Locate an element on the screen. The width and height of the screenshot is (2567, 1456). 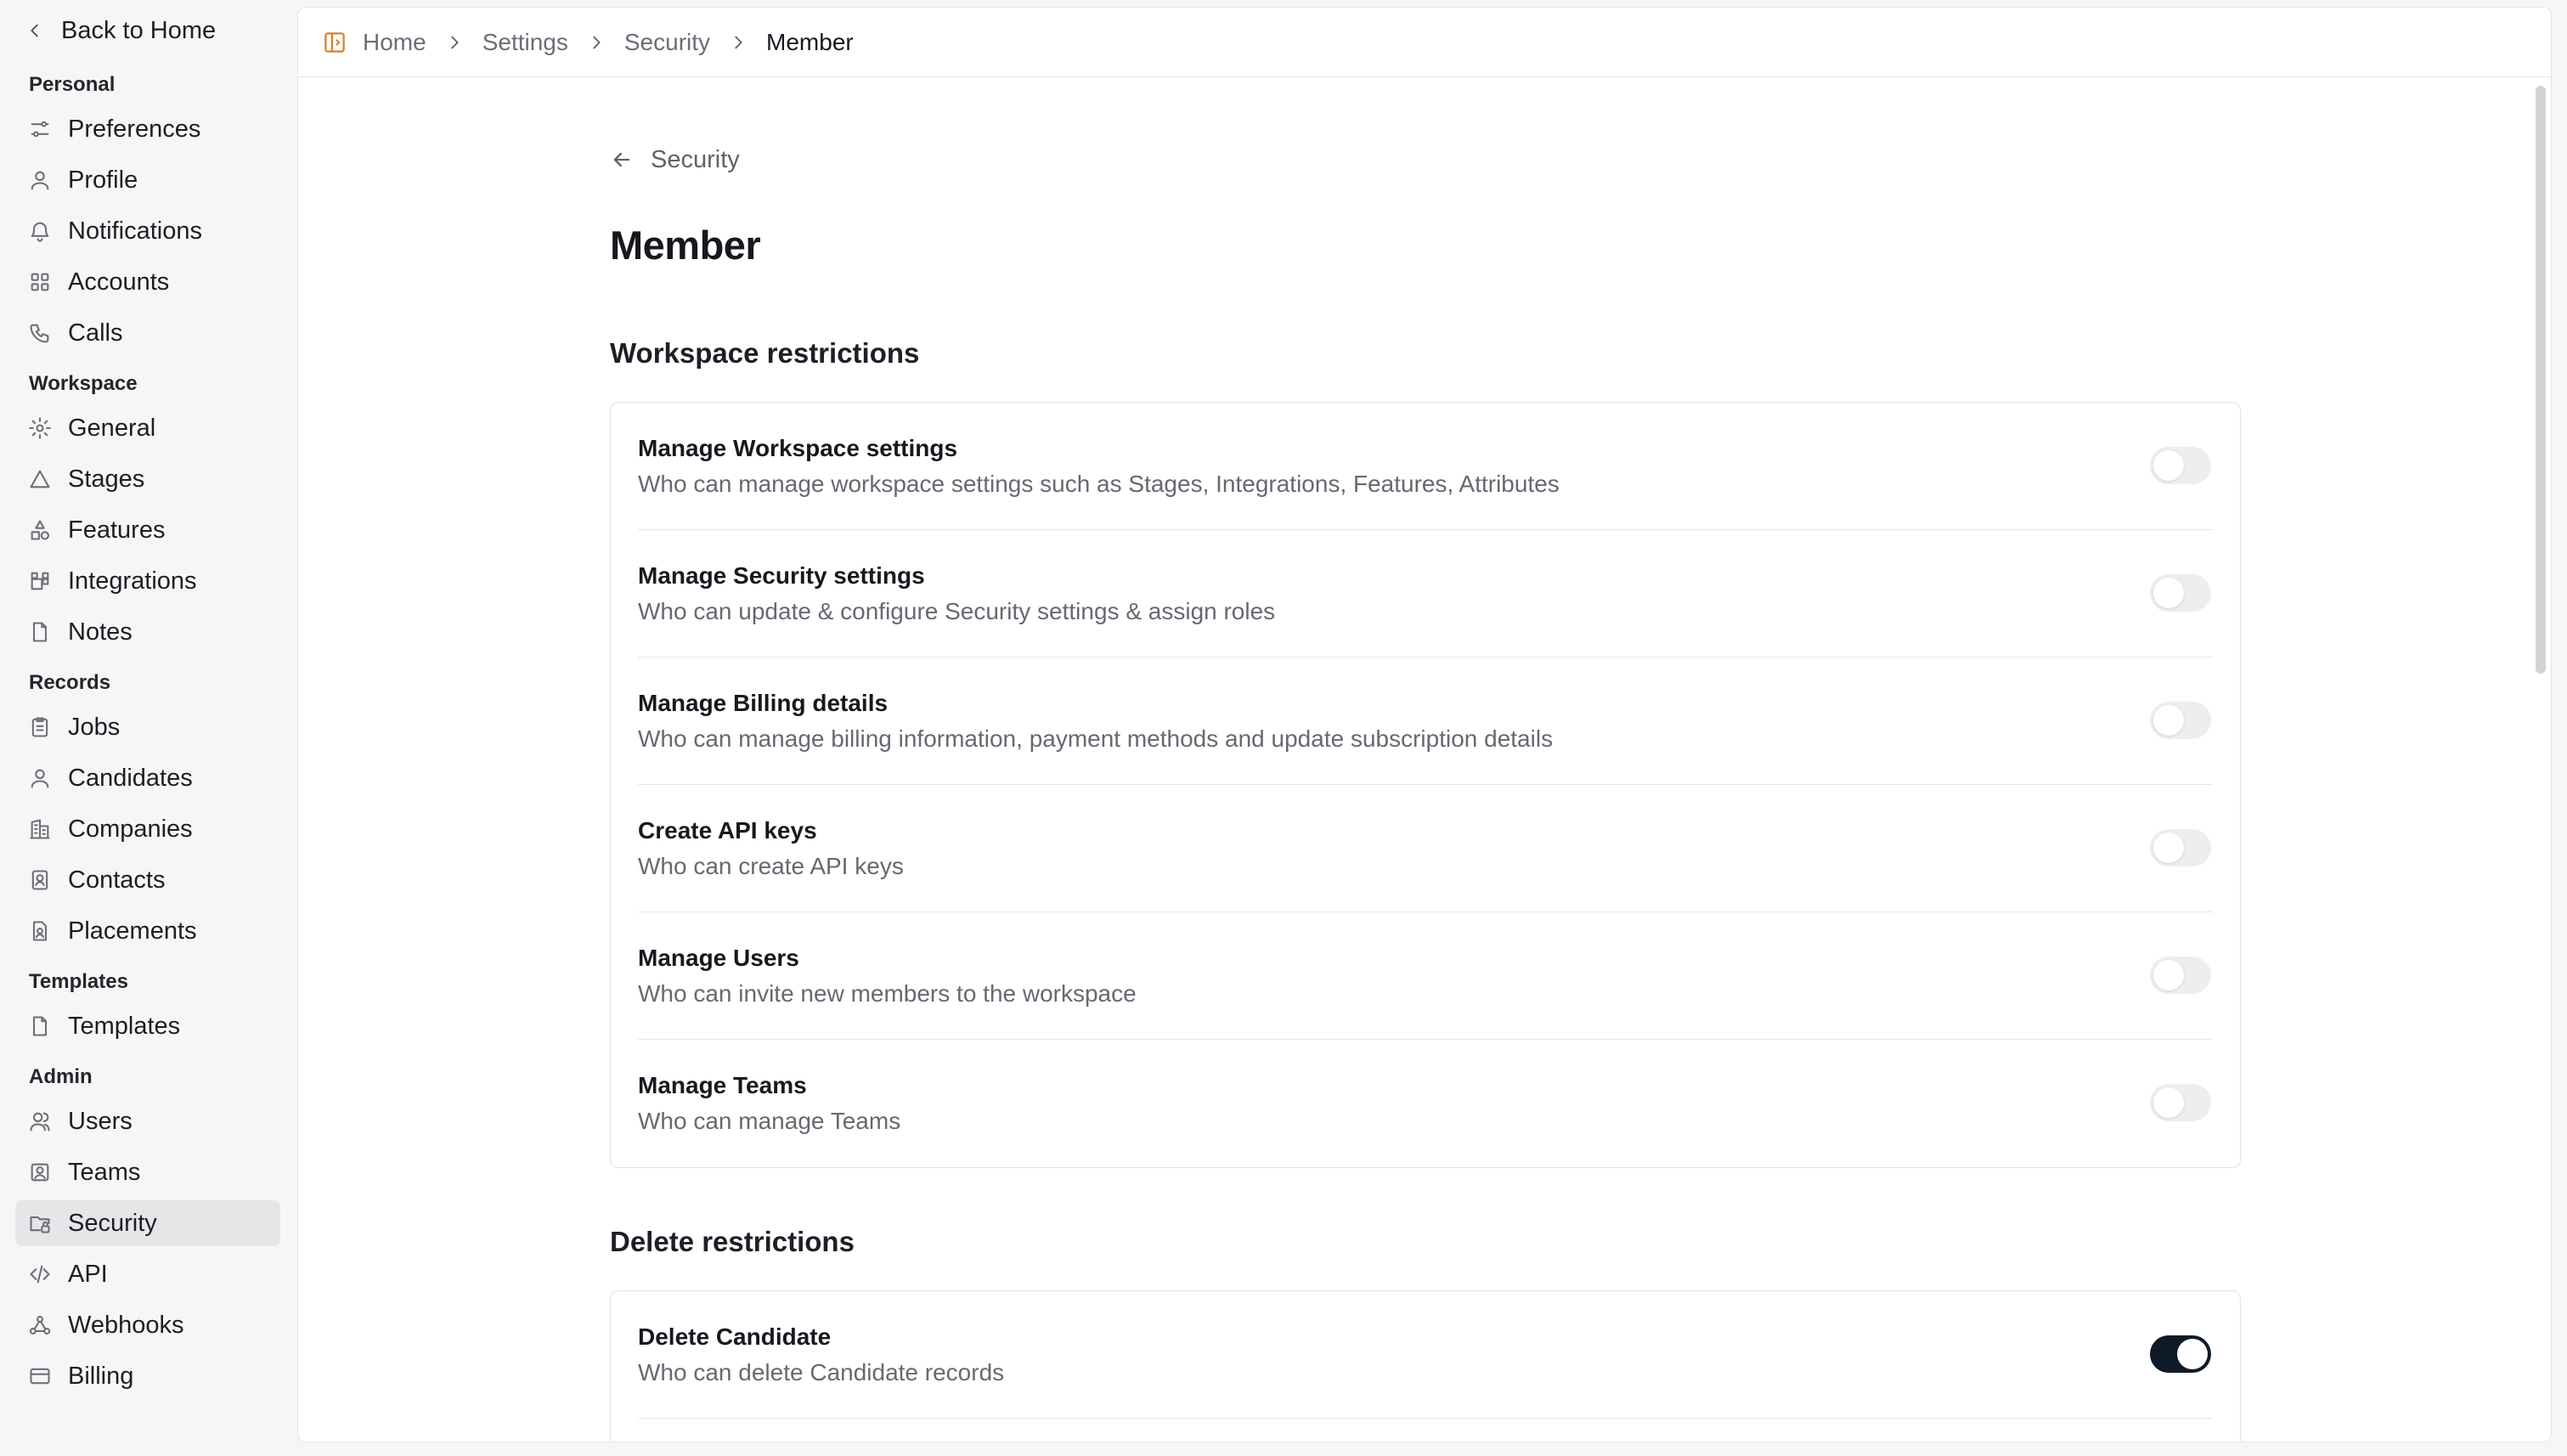
sidebar-item-label: Webhooks is located at coordinates (126, 1325).